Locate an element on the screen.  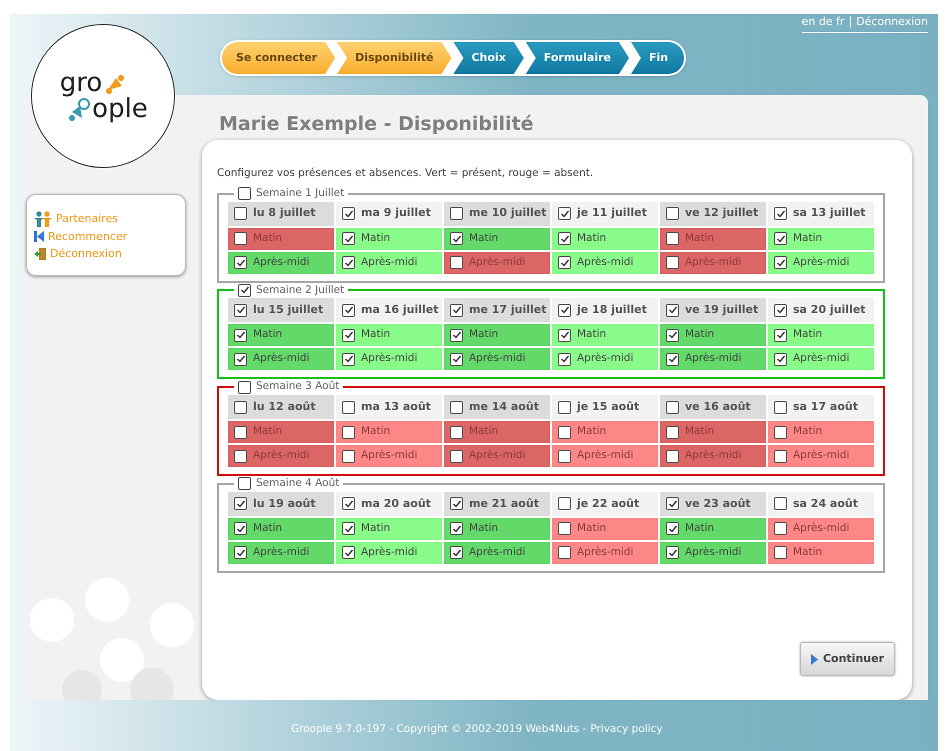
day-label: ve 16 août is located at coordinates (718, 406).